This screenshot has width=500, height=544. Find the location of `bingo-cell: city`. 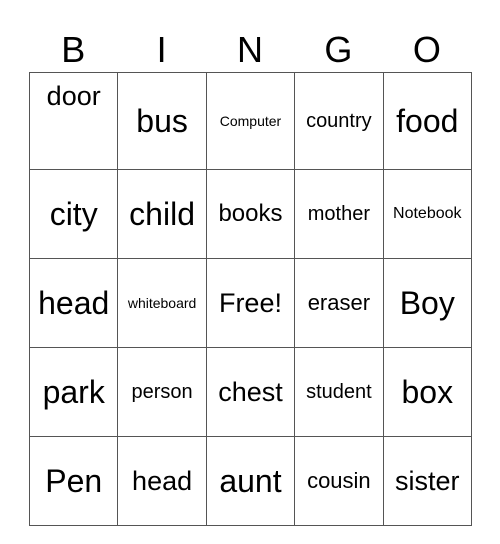

bingo-cell: city is located at coordinates (73, 214).